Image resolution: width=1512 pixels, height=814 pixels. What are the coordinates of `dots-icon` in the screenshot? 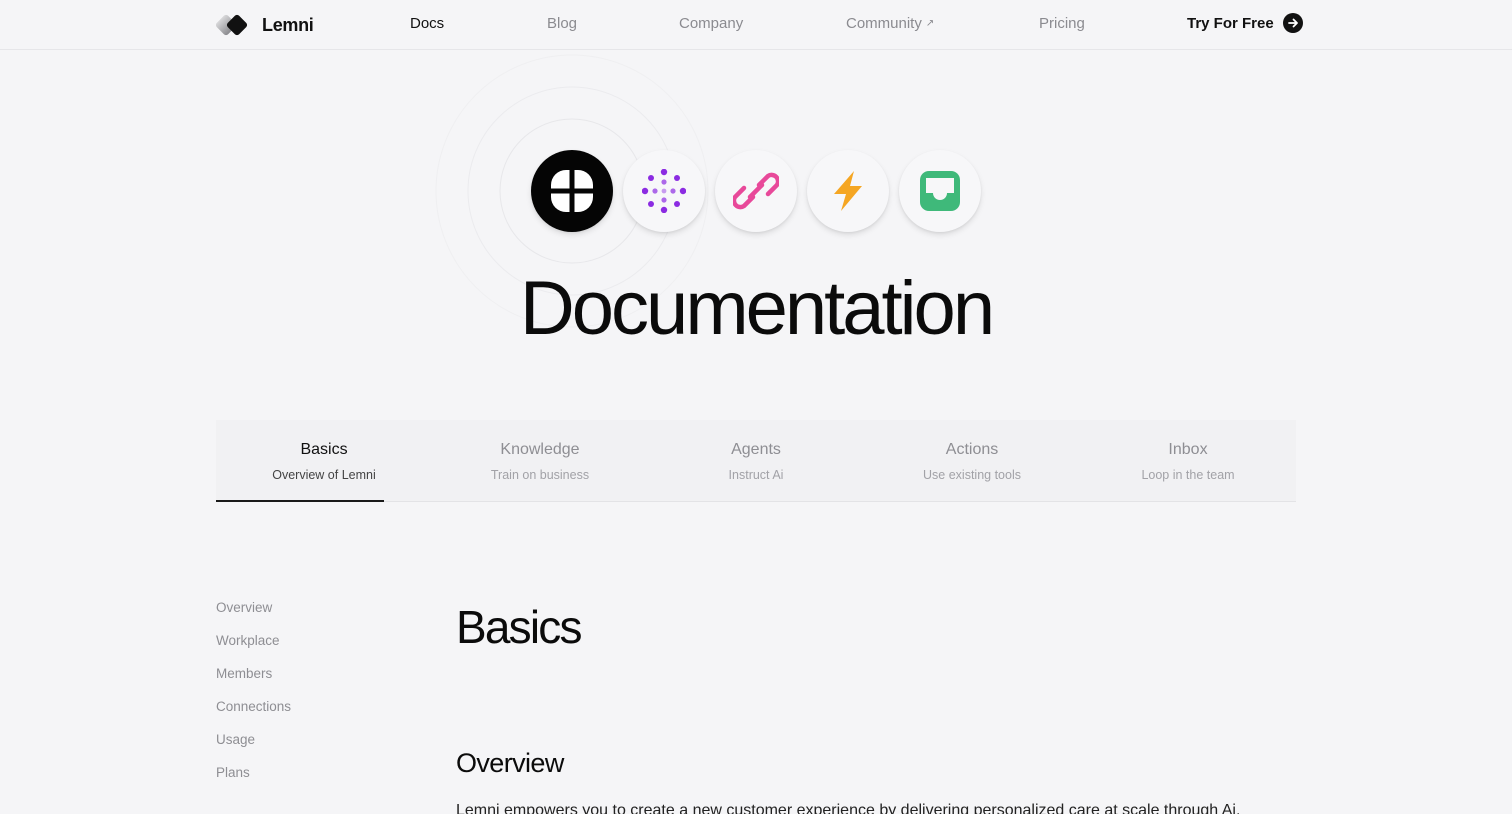 It's located at (664, 191).